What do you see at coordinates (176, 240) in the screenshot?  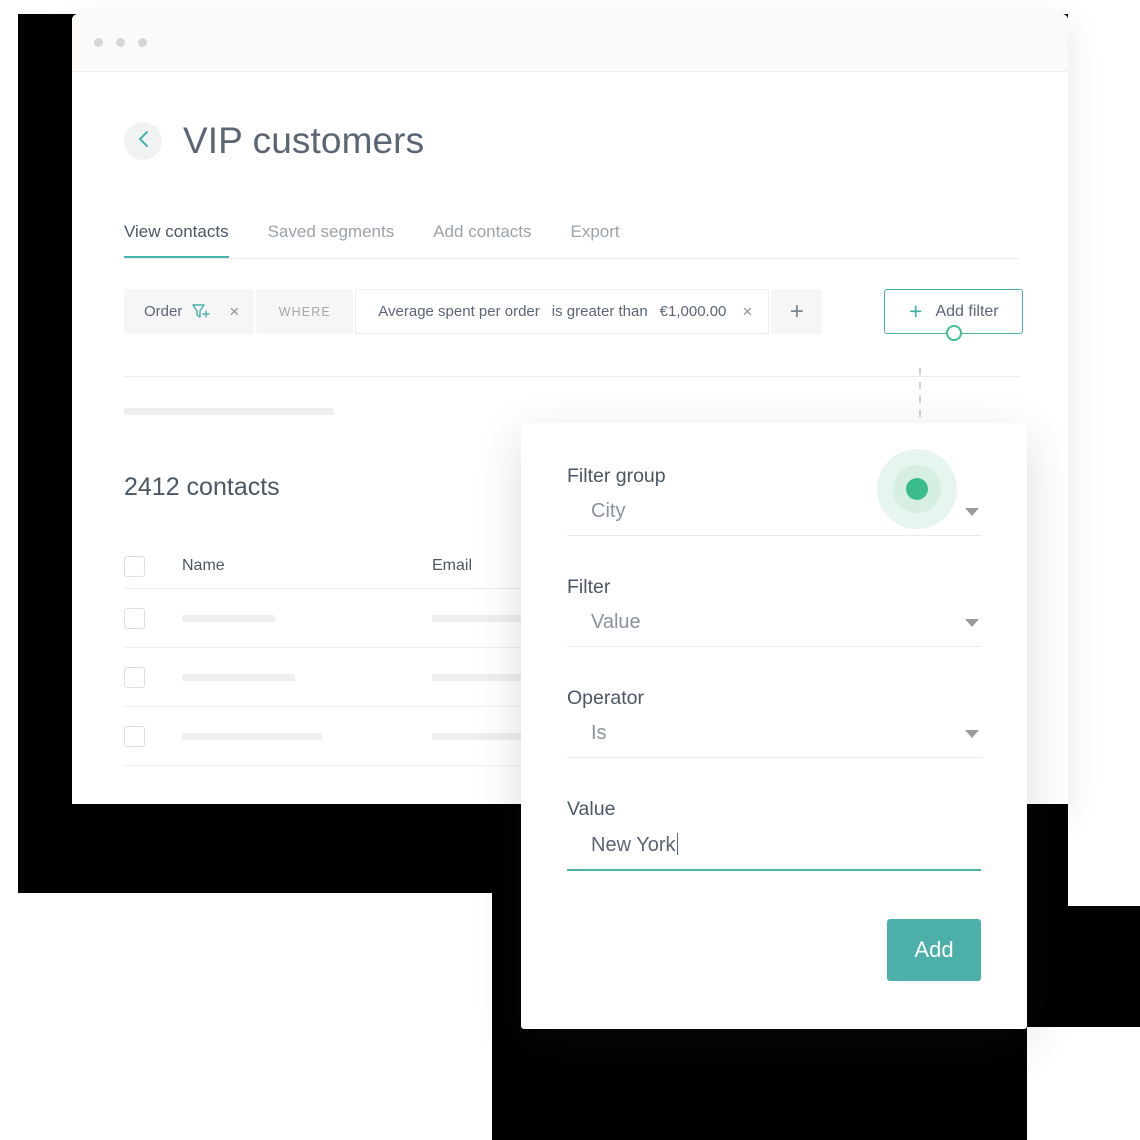 I see `tab-view-contacts: View contacts` at bounding box center [176, 240].